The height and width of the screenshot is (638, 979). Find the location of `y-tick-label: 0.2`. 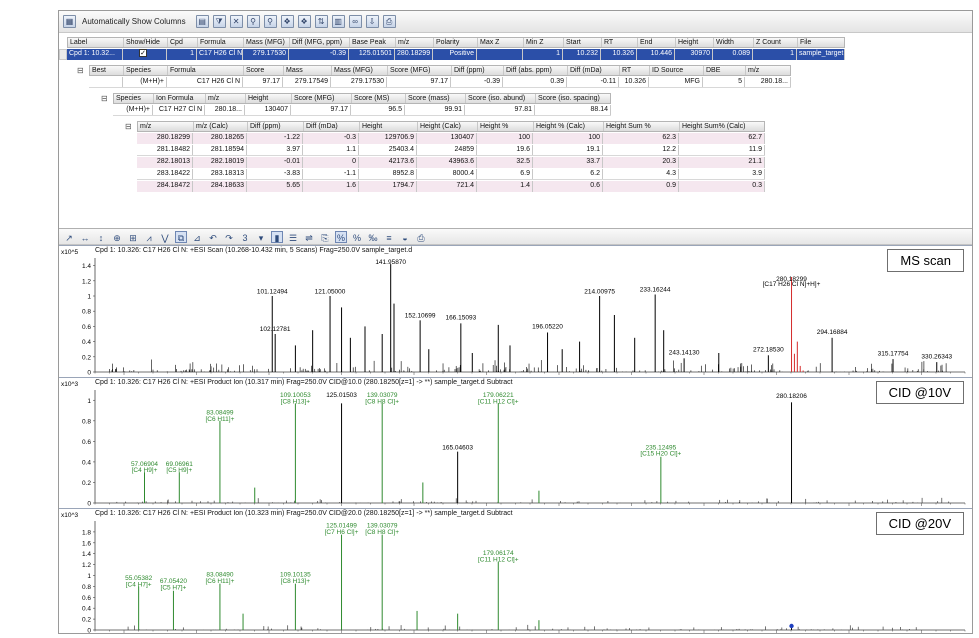

y-tick-label: 0.2 is located at coordinates (86, 620).